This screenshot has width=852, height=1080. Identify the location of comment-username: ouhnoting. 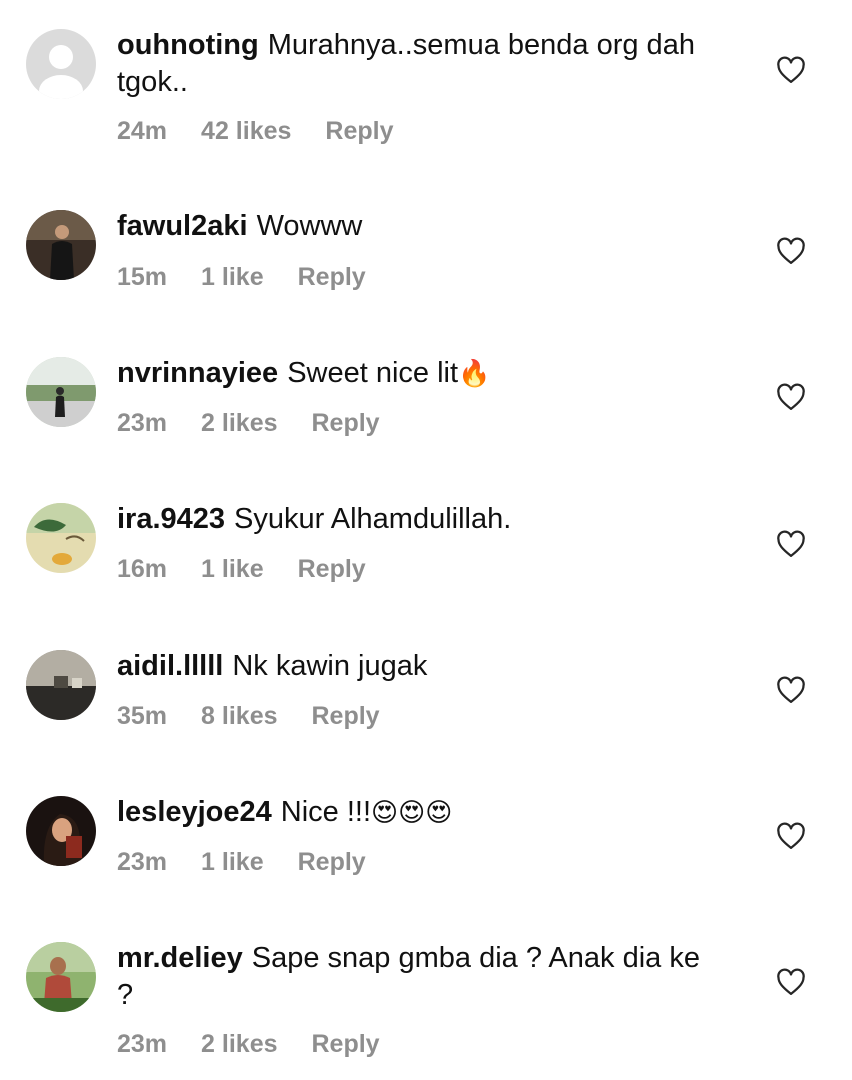
(188, 45).